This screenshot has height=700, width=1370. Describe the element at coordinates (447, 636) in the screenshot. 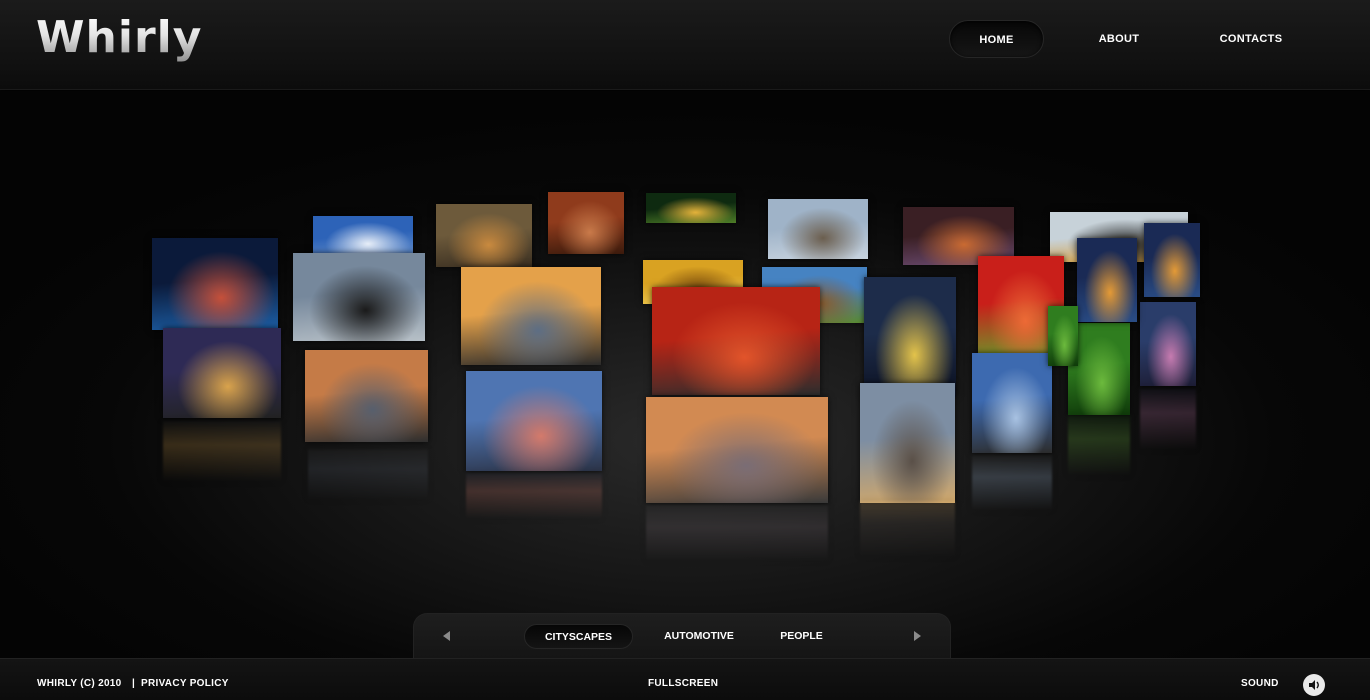

I see `triangle-left-icon` at that location.